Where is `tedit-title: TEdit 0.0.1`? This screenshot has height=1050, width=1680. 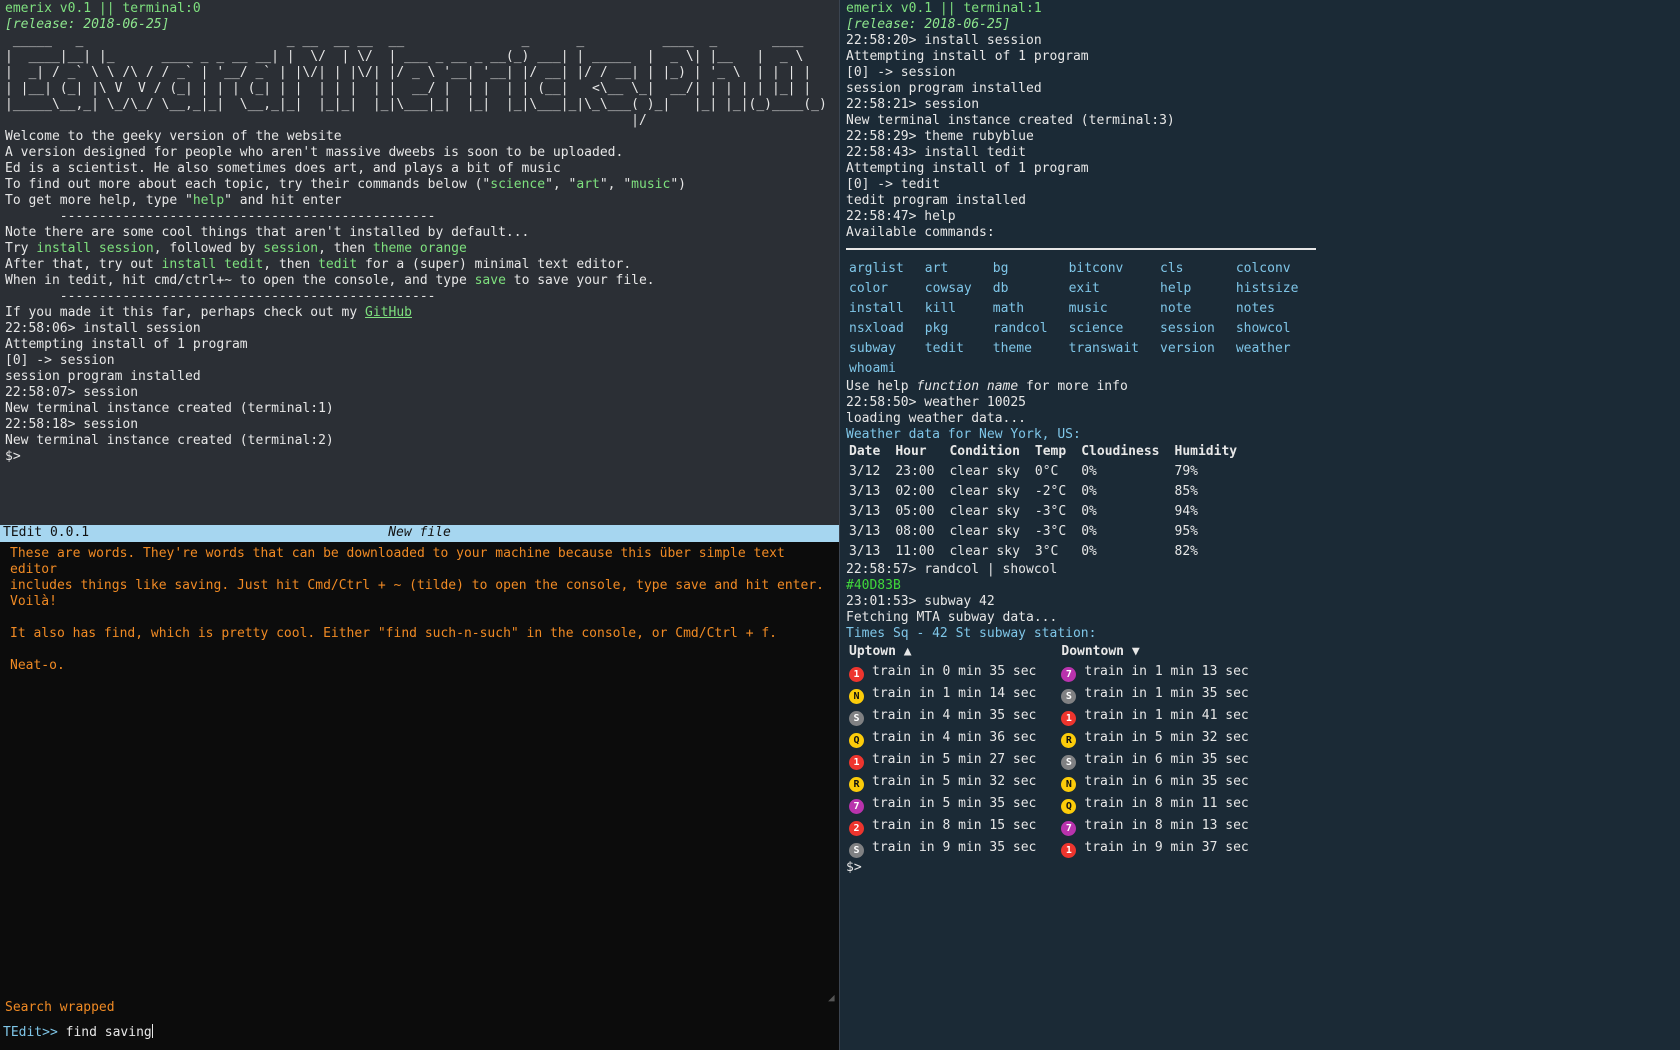
tedit-title: TEdit 0.0.1 is located at coordinates (46, 532).